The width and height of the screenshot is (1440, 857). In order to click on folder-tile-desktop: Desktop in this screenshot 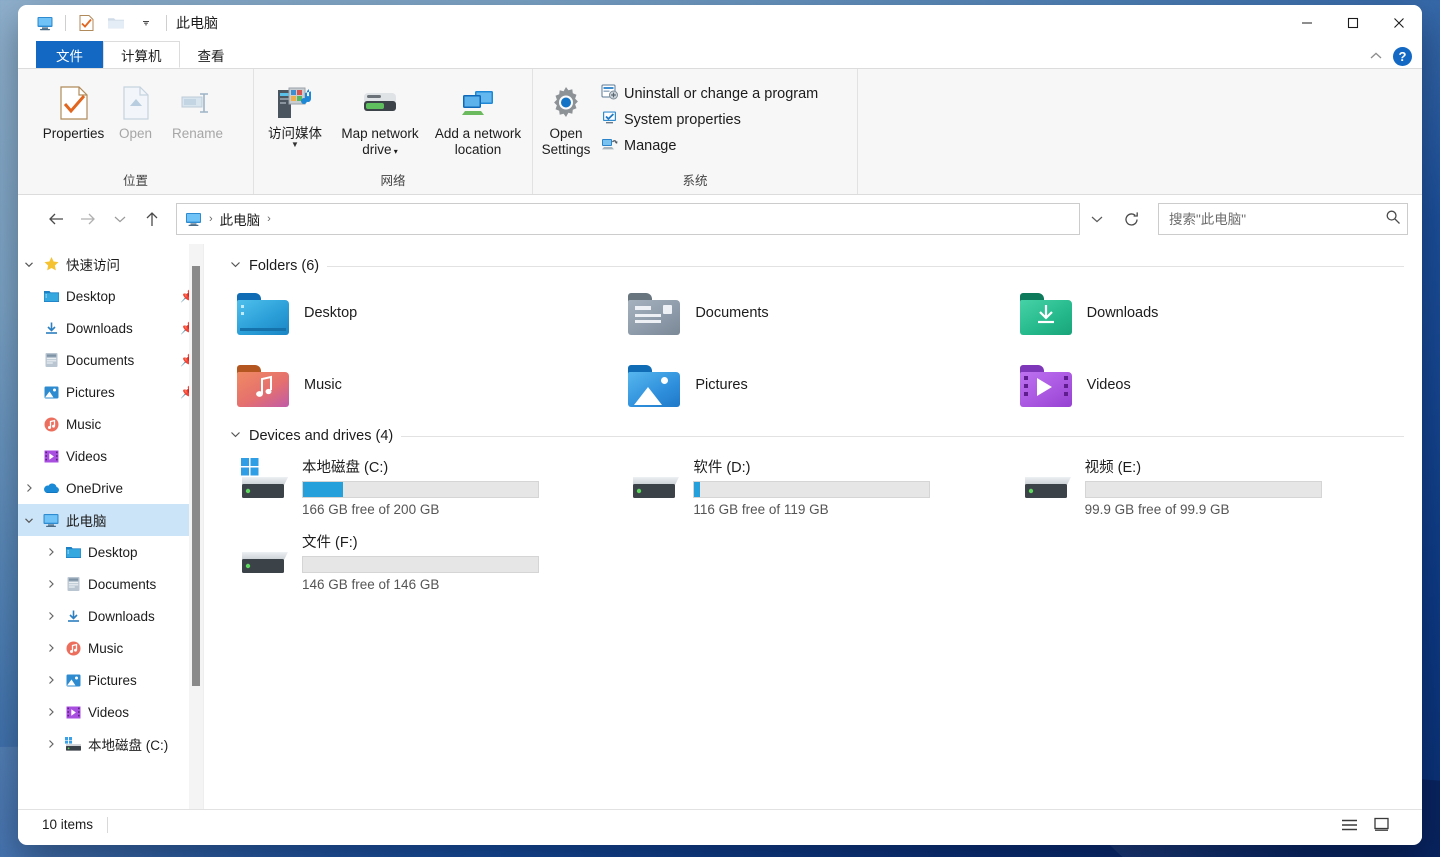, I will do `click(425, 313)`.